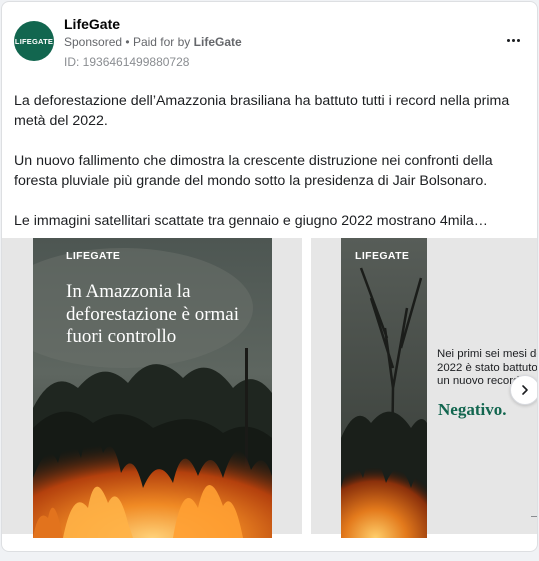 This screenshot has height=561, width=539. I want to click on avatar-logo-text: LIFEGATE, so click(34, 41).